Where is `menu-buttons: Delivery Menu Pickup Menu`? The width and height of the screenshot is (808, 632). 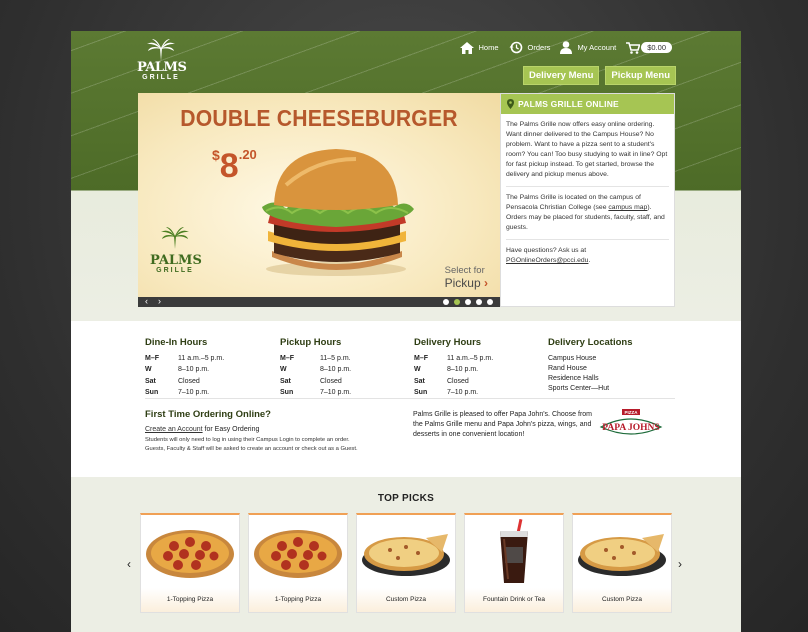
menu-buttons: Delivery Menu Pickup Menu is located at coordinates (599, 75).